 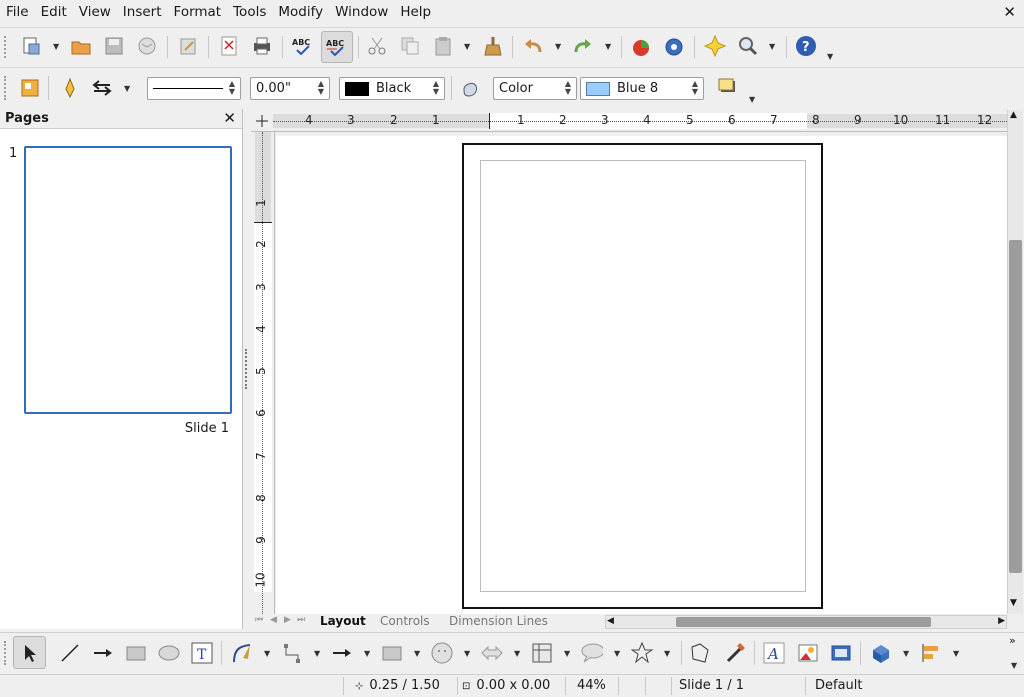 I want to click on extrusion-dropdown-icon: ▼, so click(x=906, y=653).